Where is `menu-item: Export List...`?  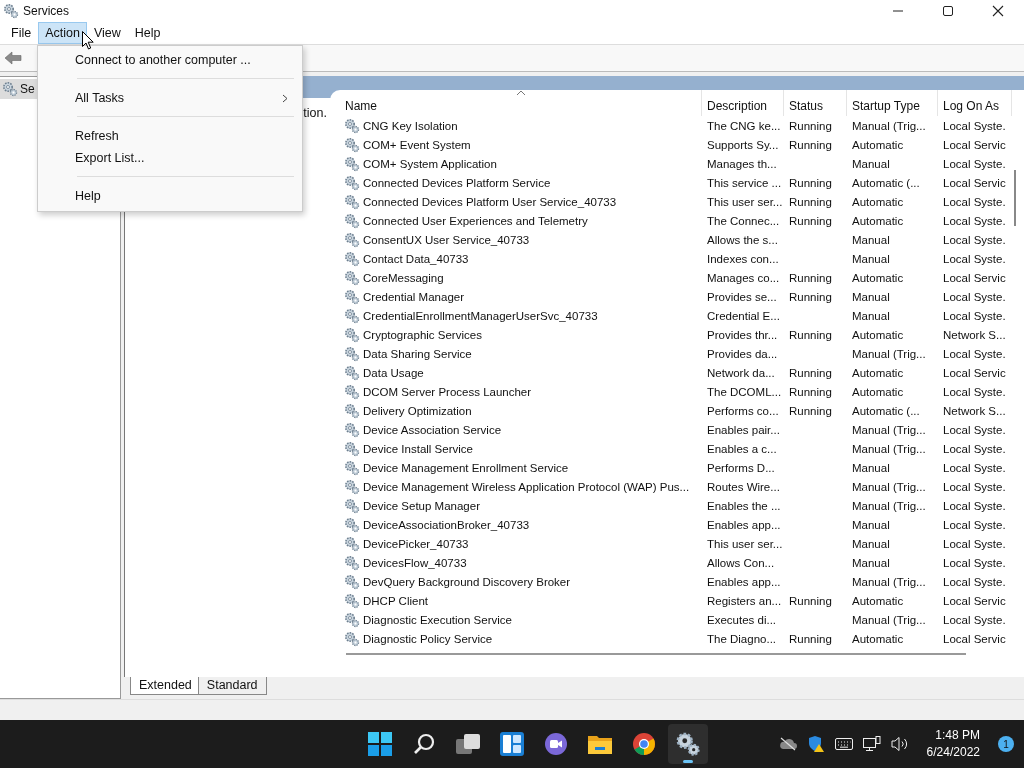 menu-item: Export List... is located at coordinates (170, 158).